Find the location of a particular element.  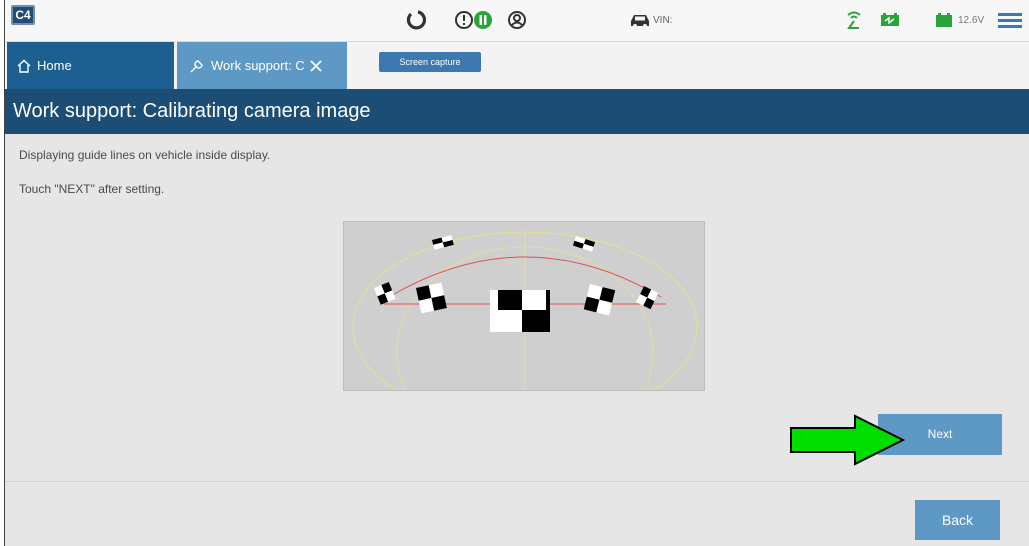

app-logo: C4 is located at coordinates (23, 15).